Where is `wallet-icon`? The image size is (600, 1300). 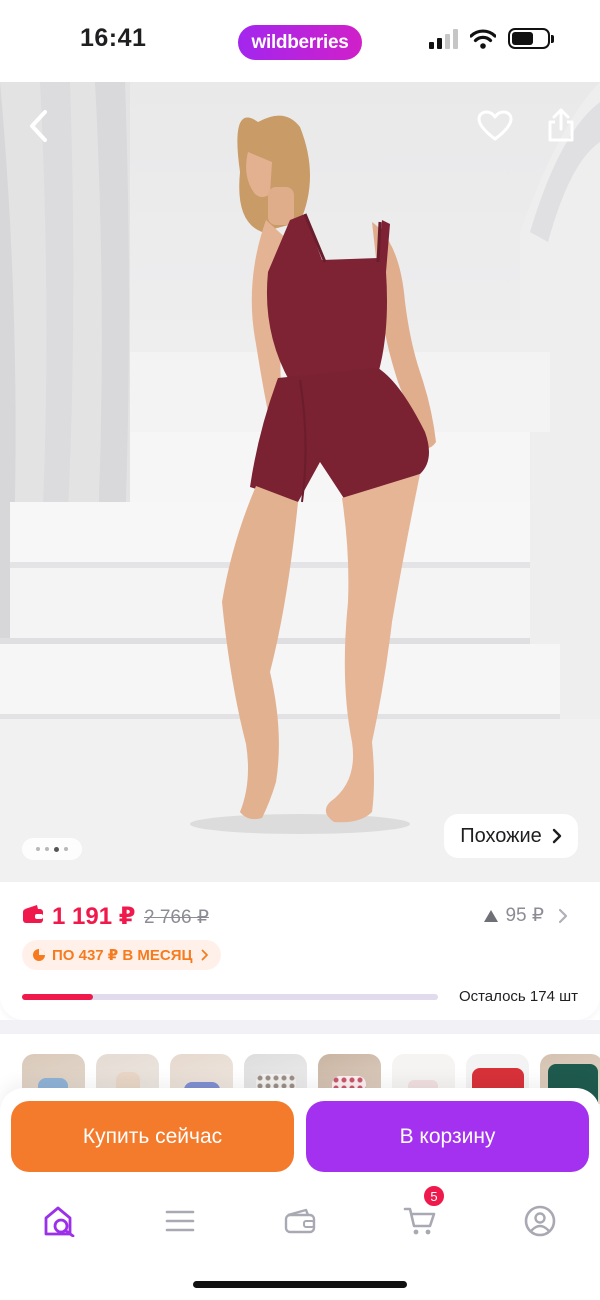 wallet-icon is located at coordinates (300, 1221).